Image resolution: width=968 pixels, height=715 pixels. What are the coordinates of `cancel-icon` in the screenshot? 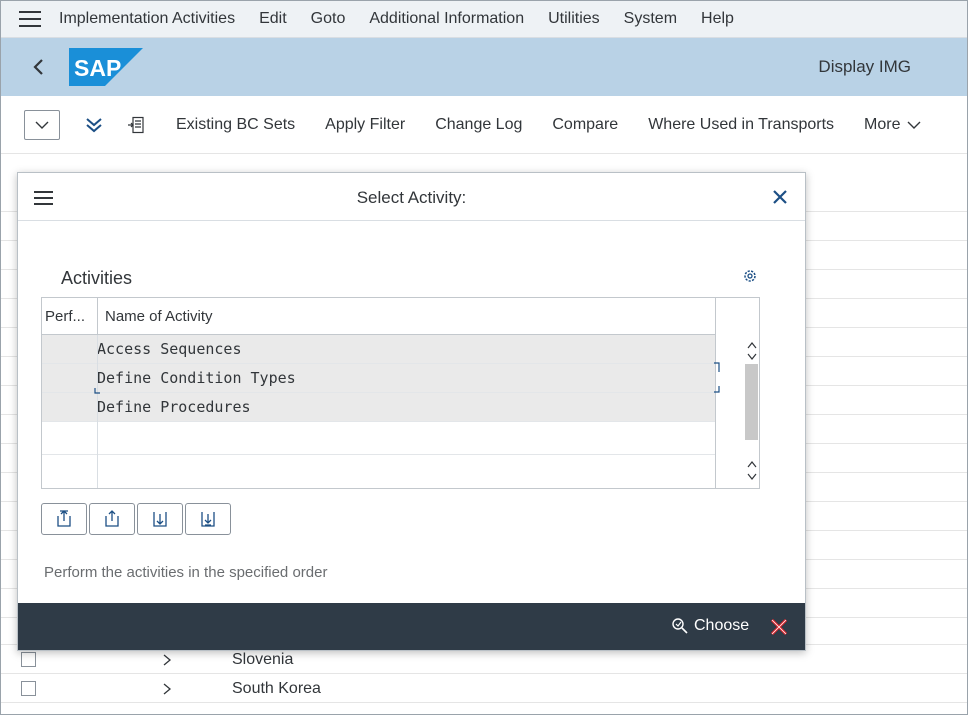 It's located at (779, 627).